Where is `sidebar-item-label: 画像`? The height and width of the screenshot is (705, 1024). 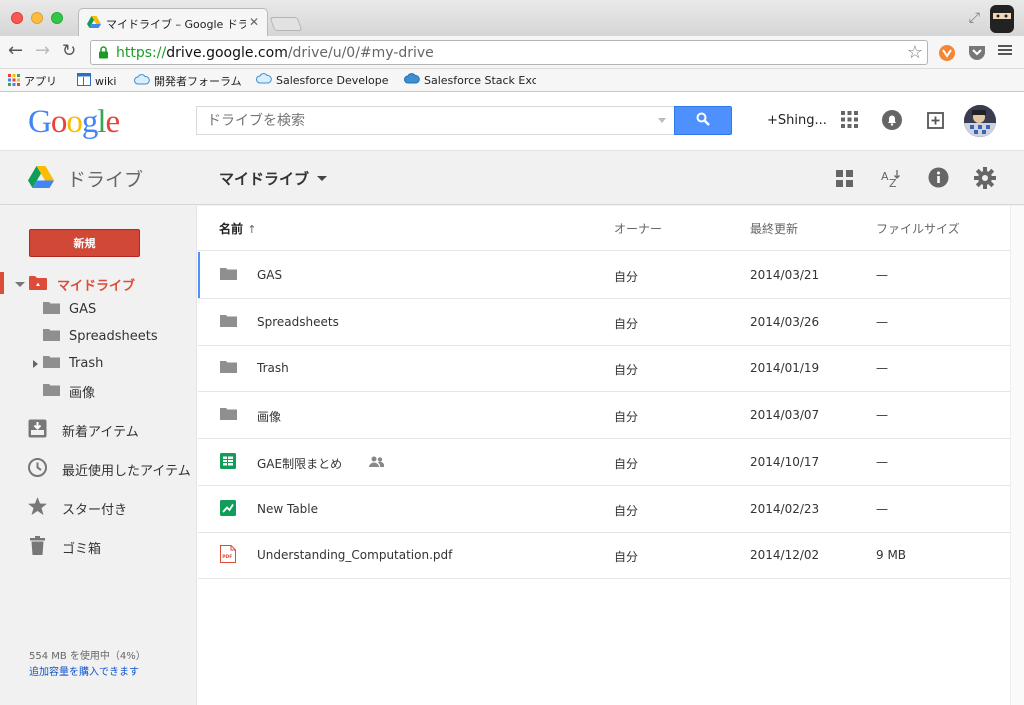 sidebar-item-label: 画像 is located at coordinates (82, 393).